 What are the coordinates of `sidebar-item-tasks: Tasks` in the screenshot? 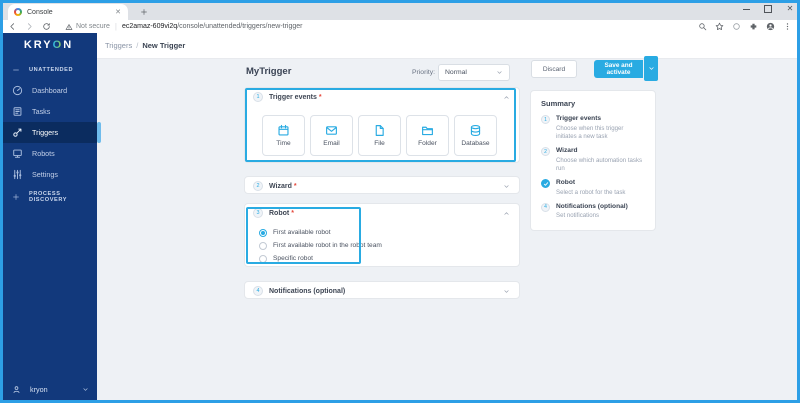 It's located at (48, 111).